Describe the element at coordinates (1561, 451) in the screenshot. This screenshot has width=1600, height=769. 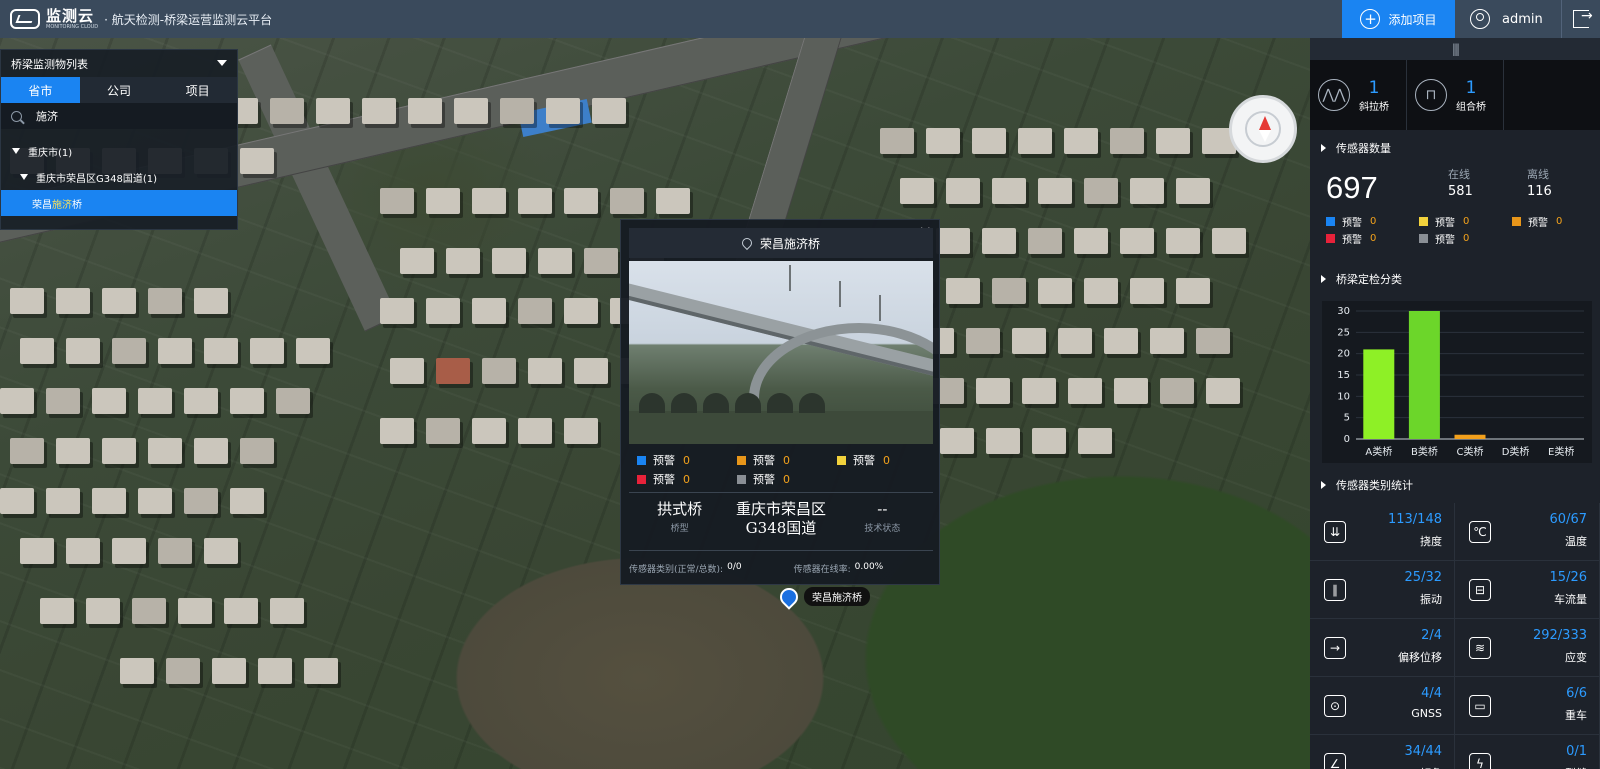
I see `x-tick-label: E类桥` at that location.